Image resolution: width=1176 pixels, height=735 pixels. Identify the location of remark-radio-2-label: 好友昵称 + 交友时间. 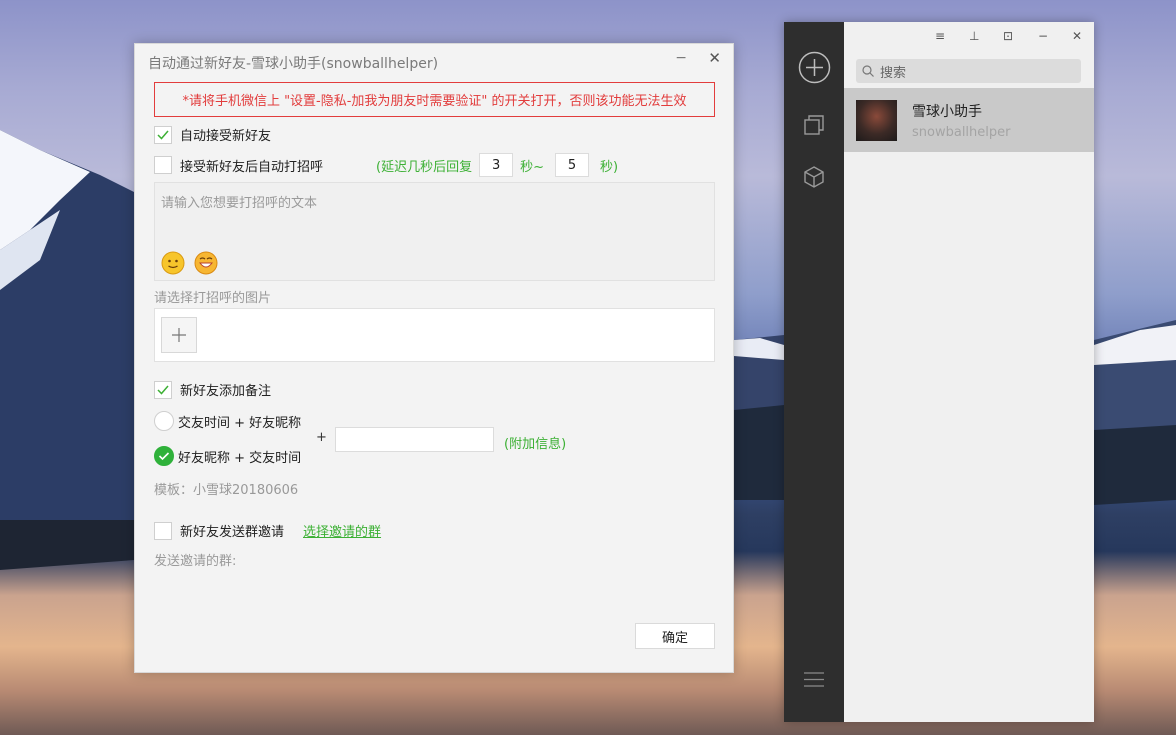
(240, 458).